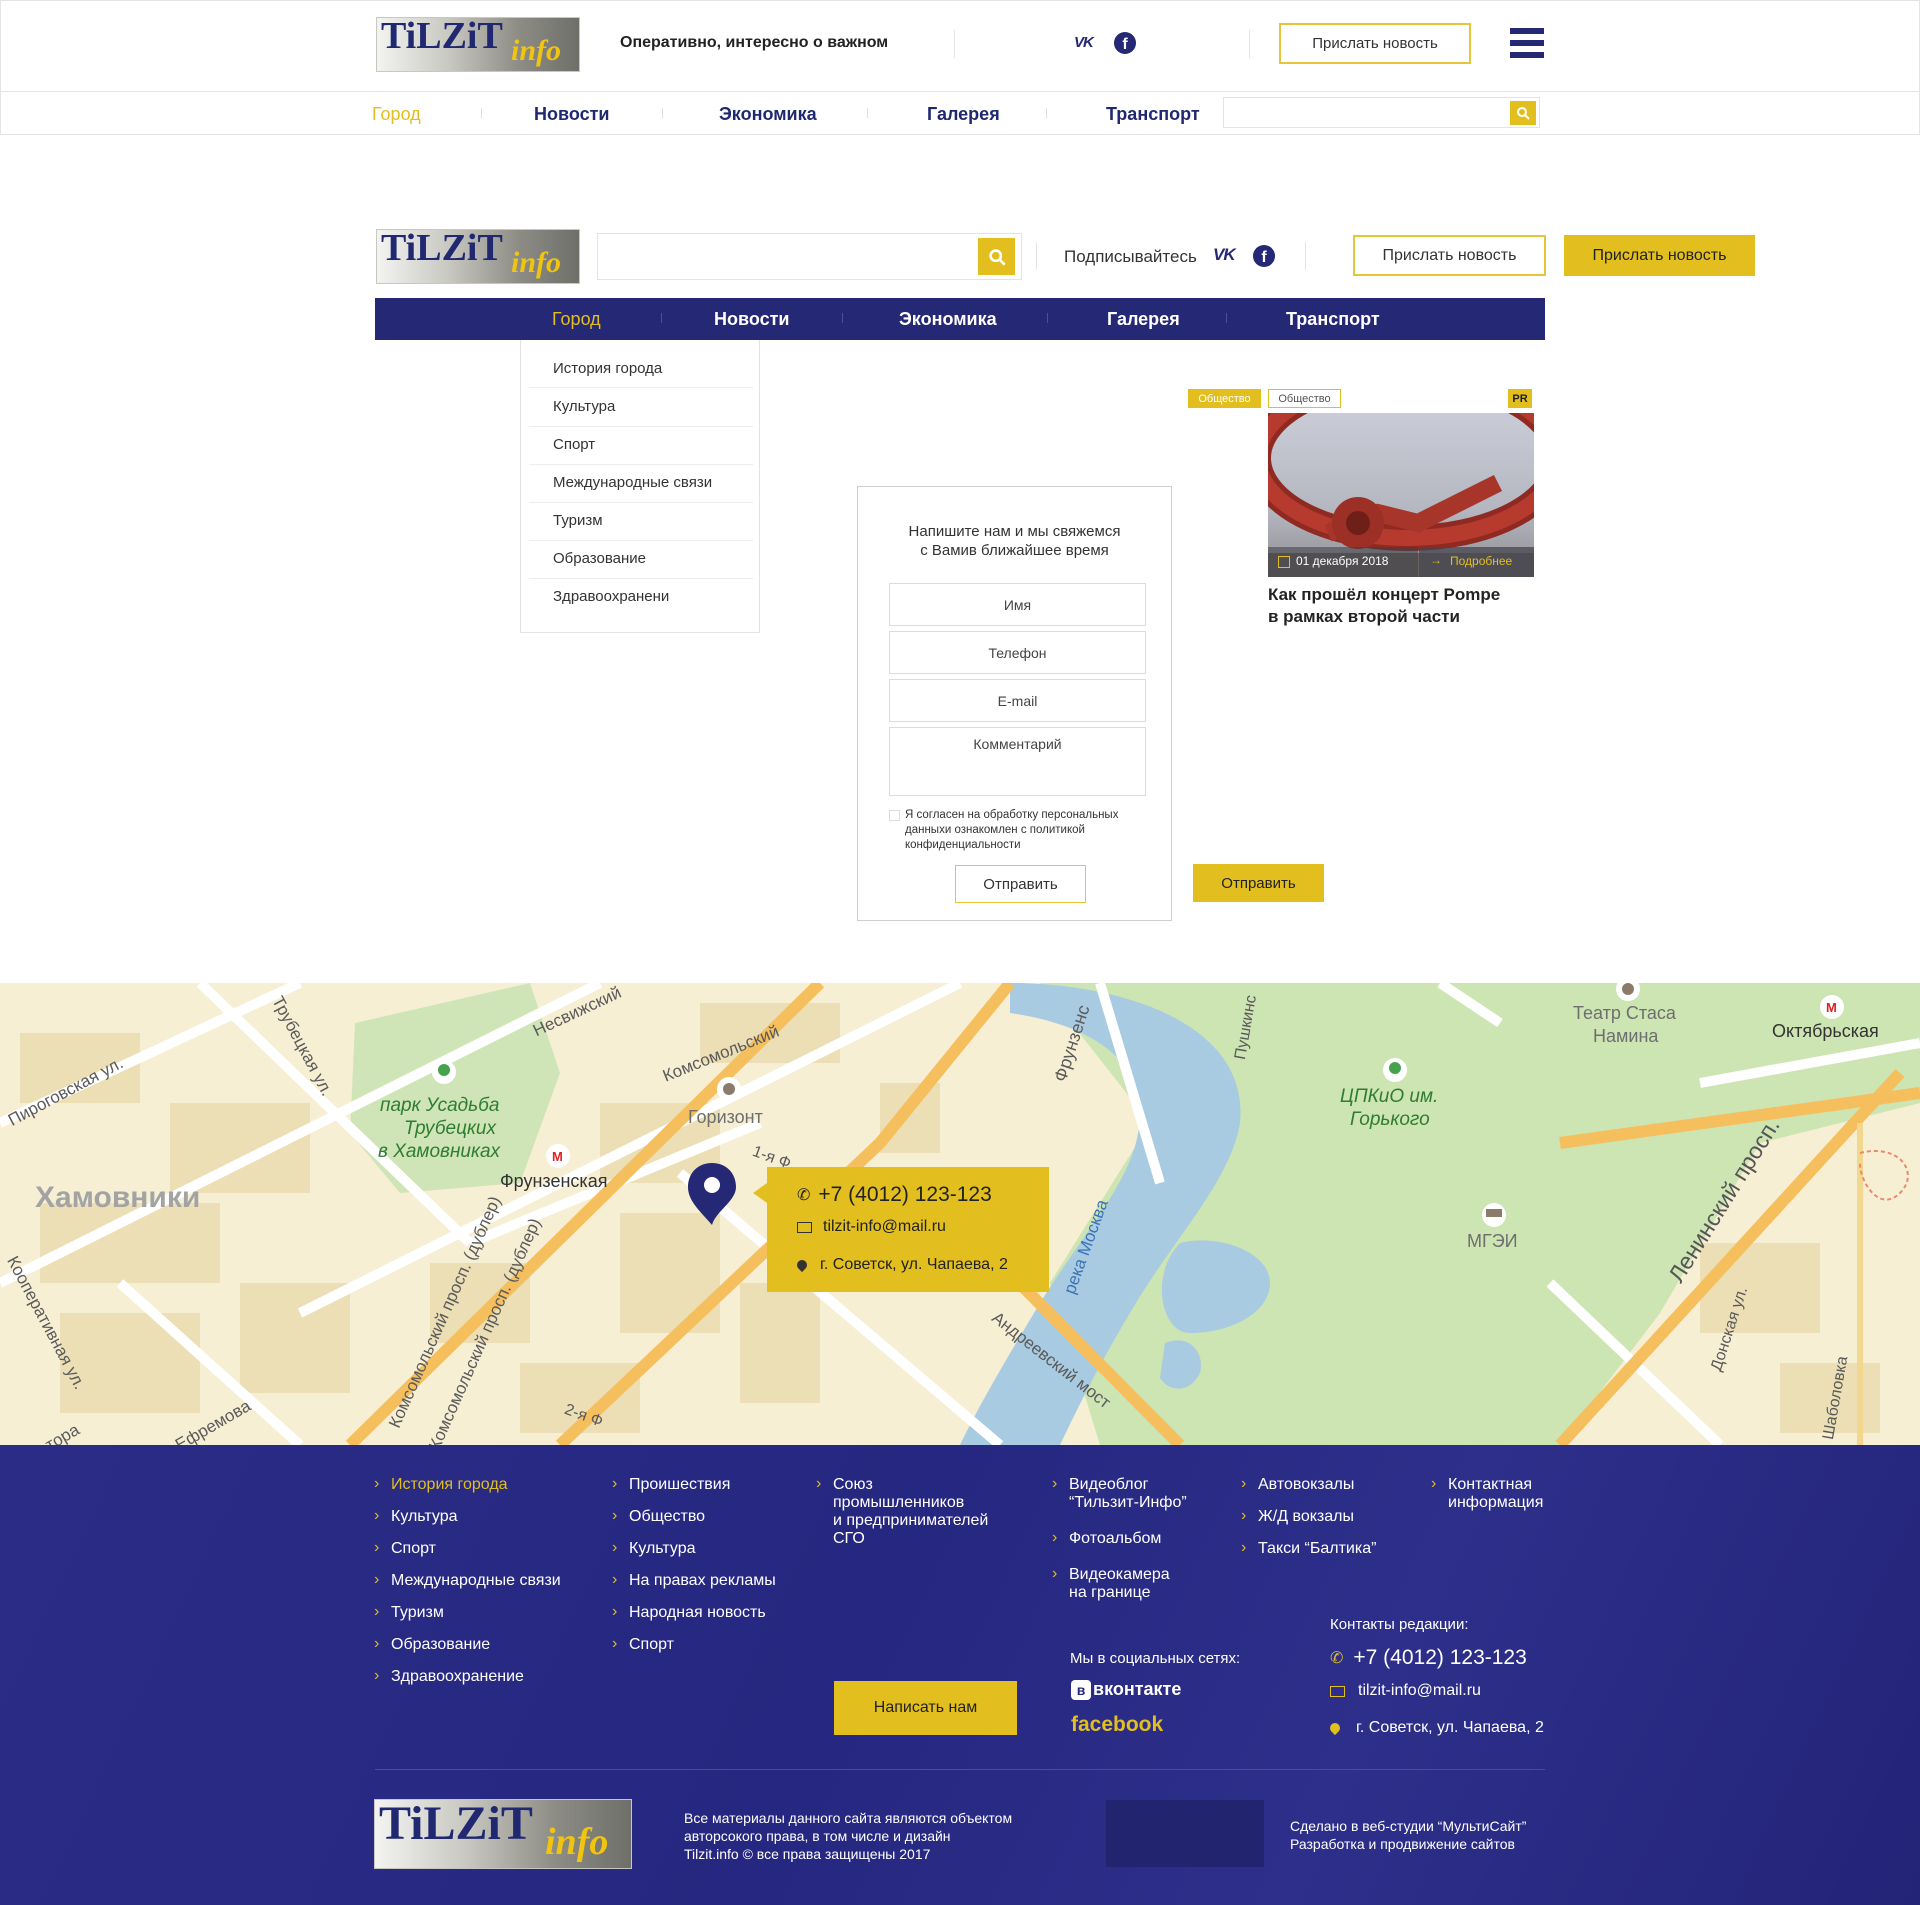 This screenshot has height=1905, width=1920. I want to click on name-field: Имя, so click(1017, 604).